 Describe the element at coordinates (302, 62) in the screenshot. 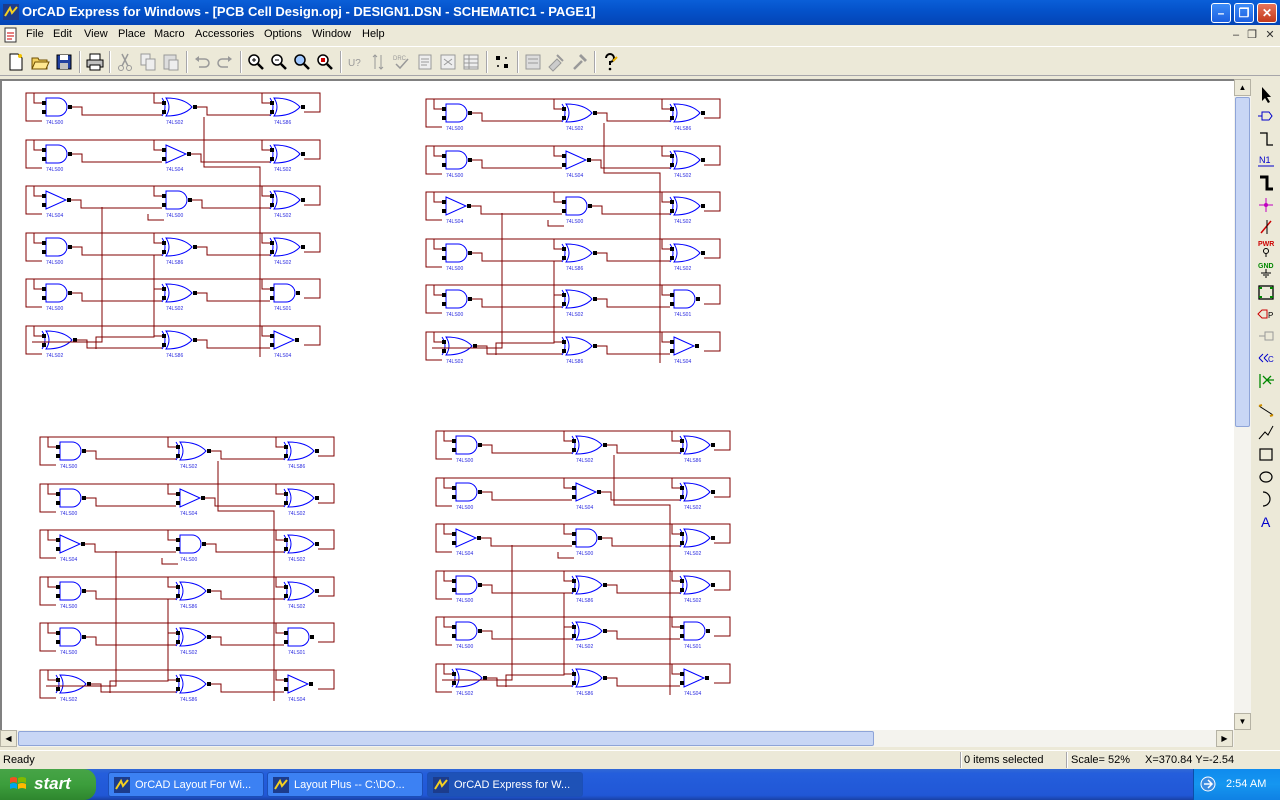

I see `zoom-area-icon` at that location.